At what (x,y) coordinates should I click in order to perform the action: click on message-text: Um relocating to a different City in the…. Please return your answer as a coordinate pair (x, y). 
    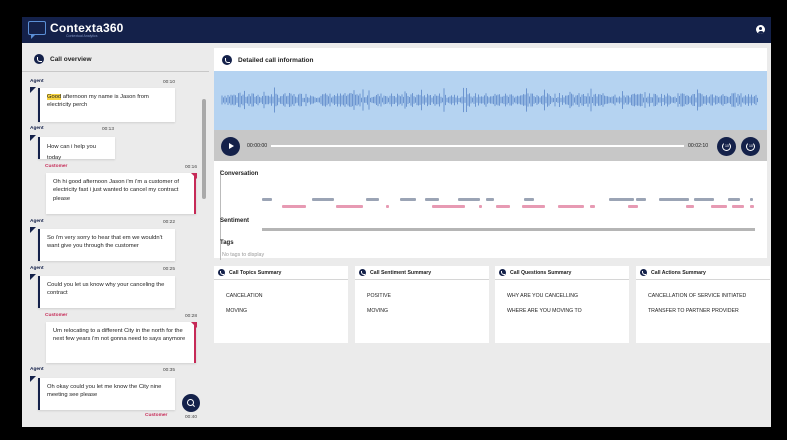
    Looking at the image, I should click on (119, 335).